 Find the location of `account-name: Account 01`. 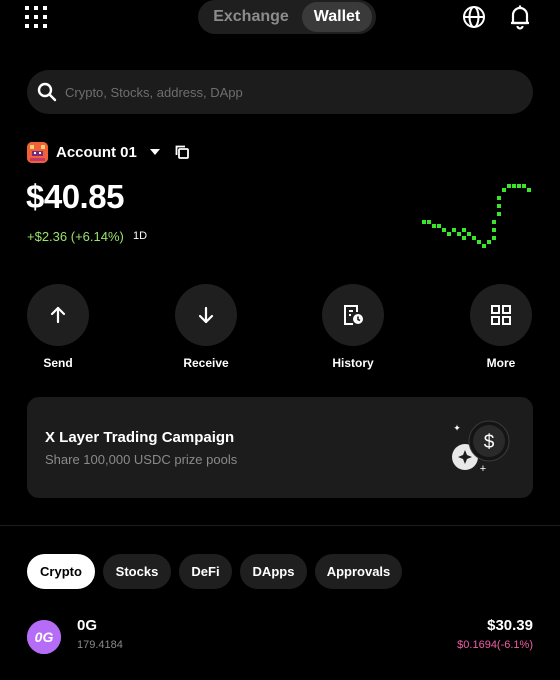

account-name: Account 01 is located at coordinates (96, 152).